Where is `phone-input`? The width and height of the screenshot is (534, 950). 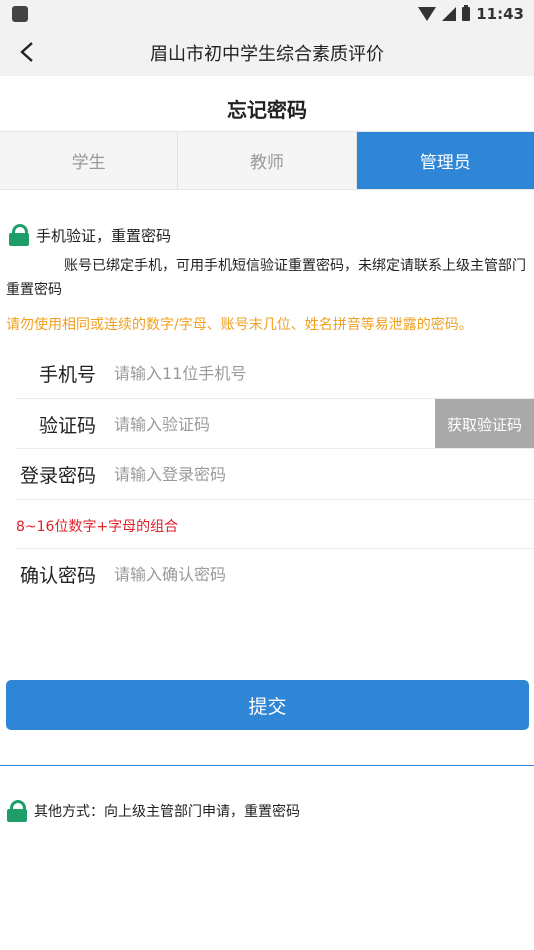 phone-input is located at coordinates (264, 373).